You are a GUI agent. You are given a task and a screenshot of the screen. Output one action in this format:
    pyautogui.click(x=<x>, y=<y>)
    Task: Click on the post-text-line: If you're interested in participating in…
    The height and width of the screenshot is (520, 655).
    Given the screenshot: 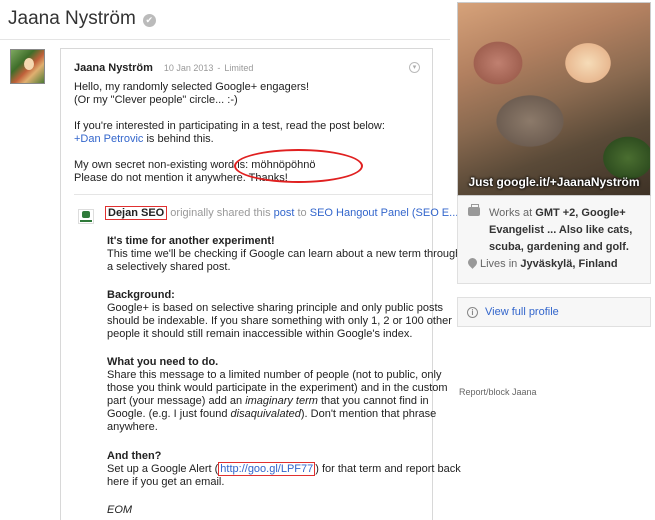 What is the action you would take?
    pyautogui.click(x=229, y=126)
    